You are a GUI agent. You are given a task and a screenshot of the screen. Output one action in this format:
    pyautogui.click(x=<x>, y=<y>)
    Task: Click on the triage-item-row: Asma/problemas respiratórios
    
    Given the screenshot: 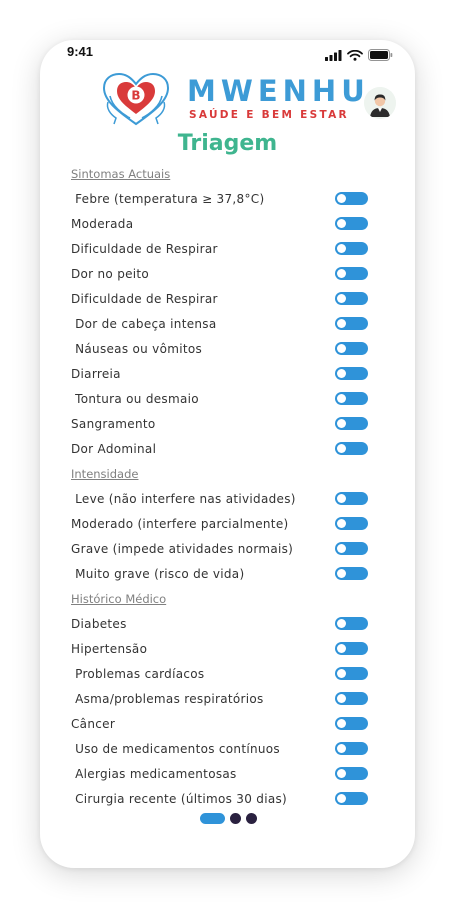 What is the action you would take?
    pyautogui.click(x=221, y=701)
    